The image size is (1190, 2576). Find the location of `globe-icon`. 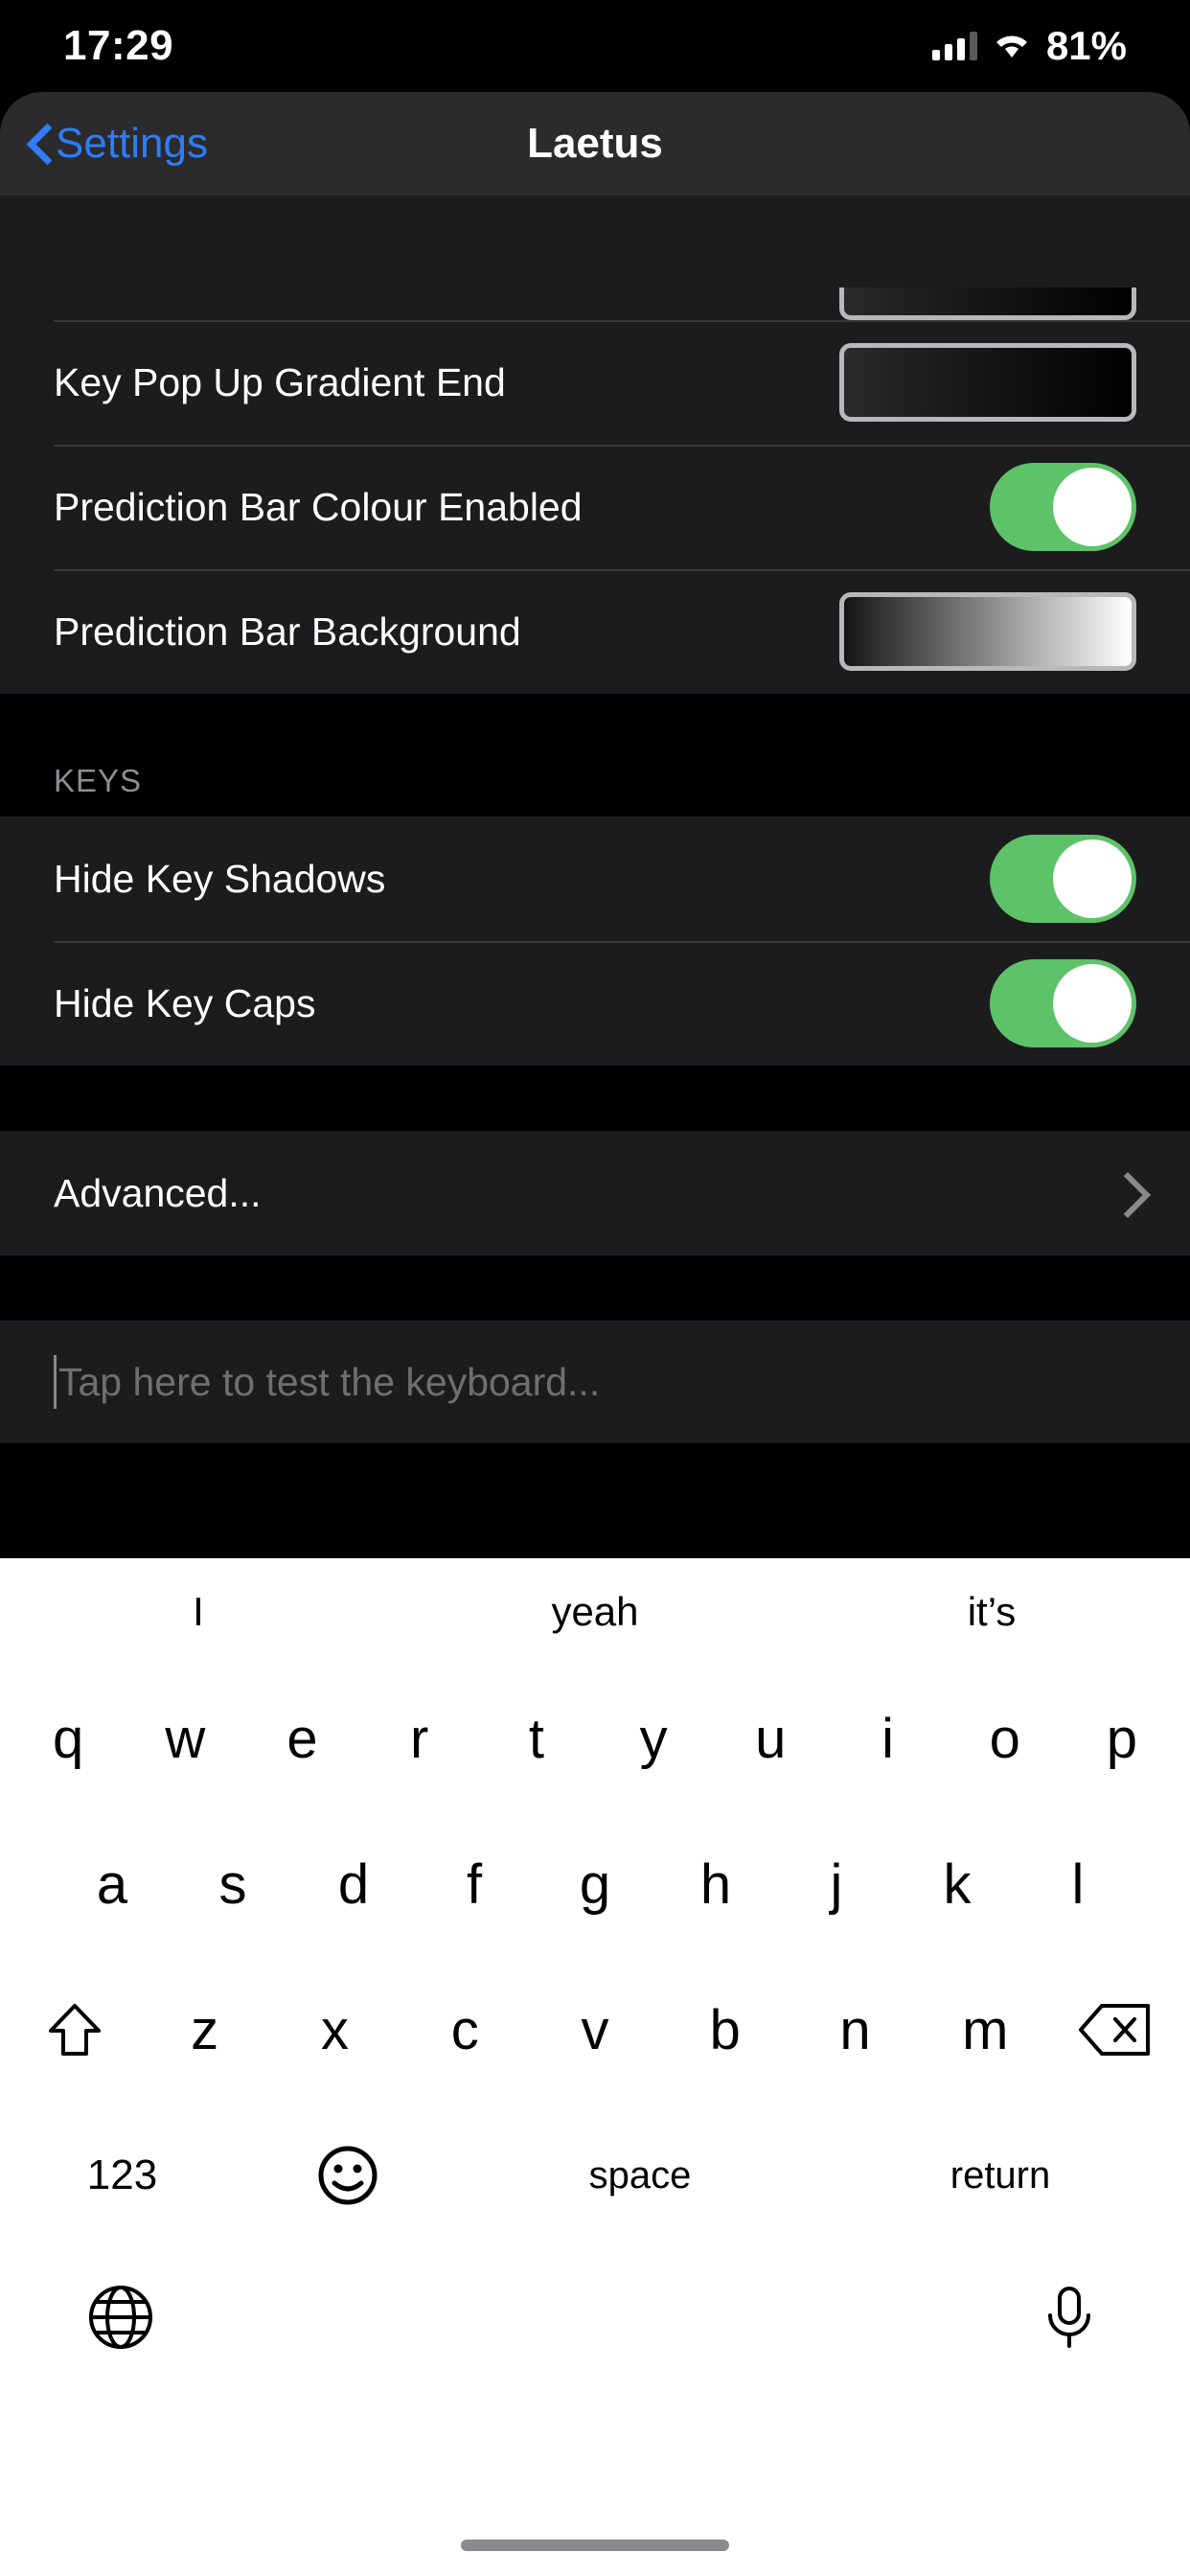

globe-icon is located at coordinates (121, 2317).